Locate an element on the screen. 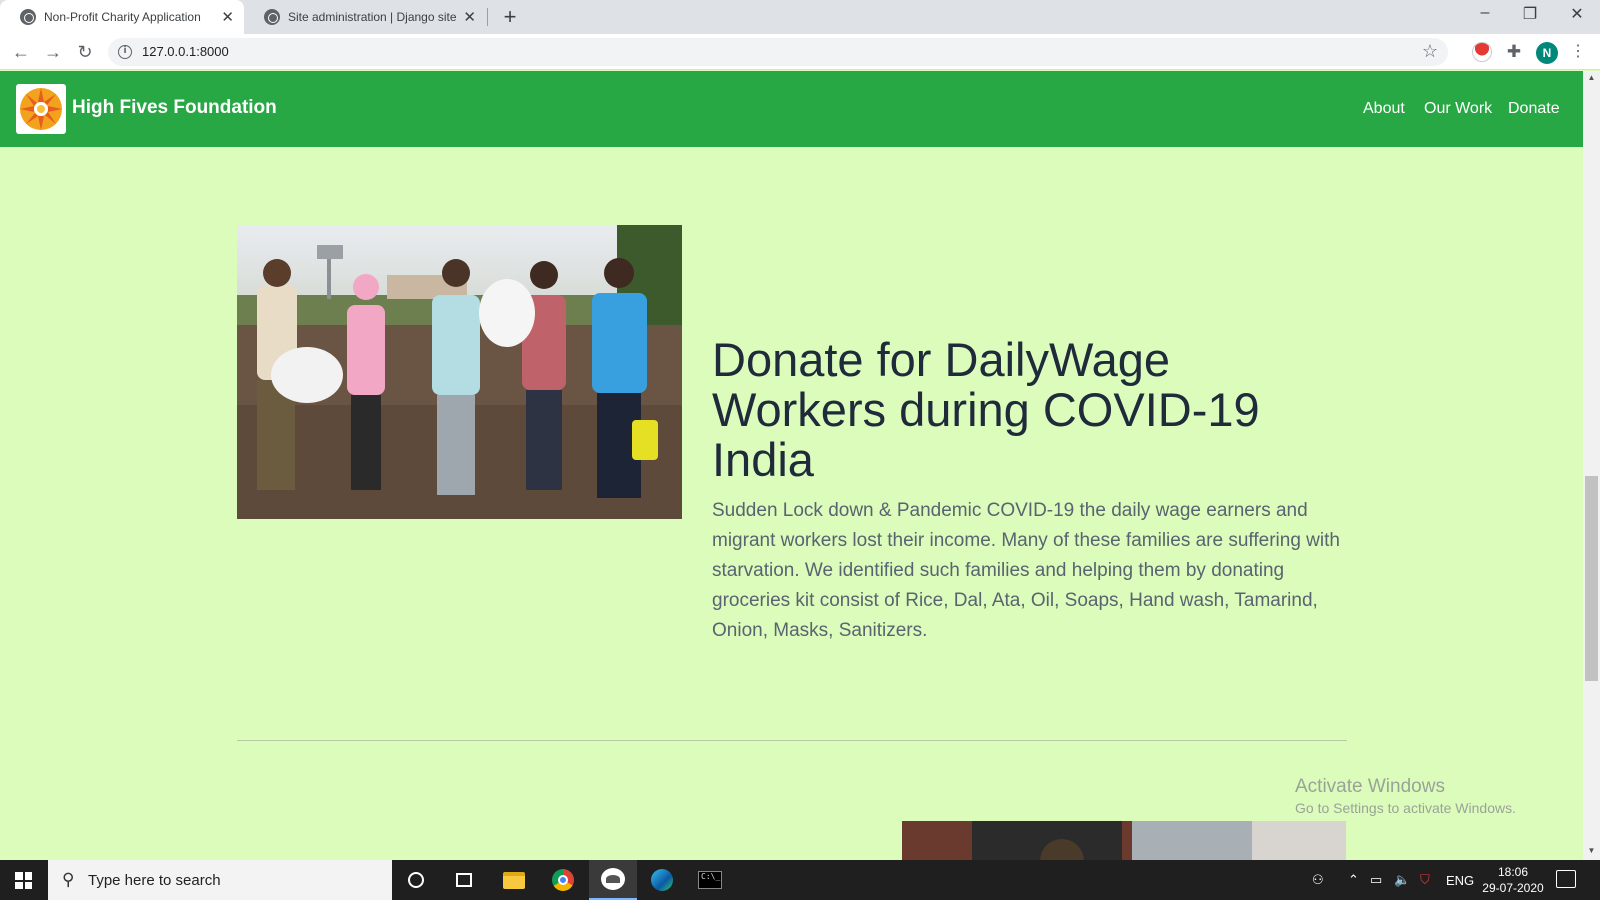 This screenshot has height=900, width=1600. windows-logo-icon is located at coordinates (23, 880).